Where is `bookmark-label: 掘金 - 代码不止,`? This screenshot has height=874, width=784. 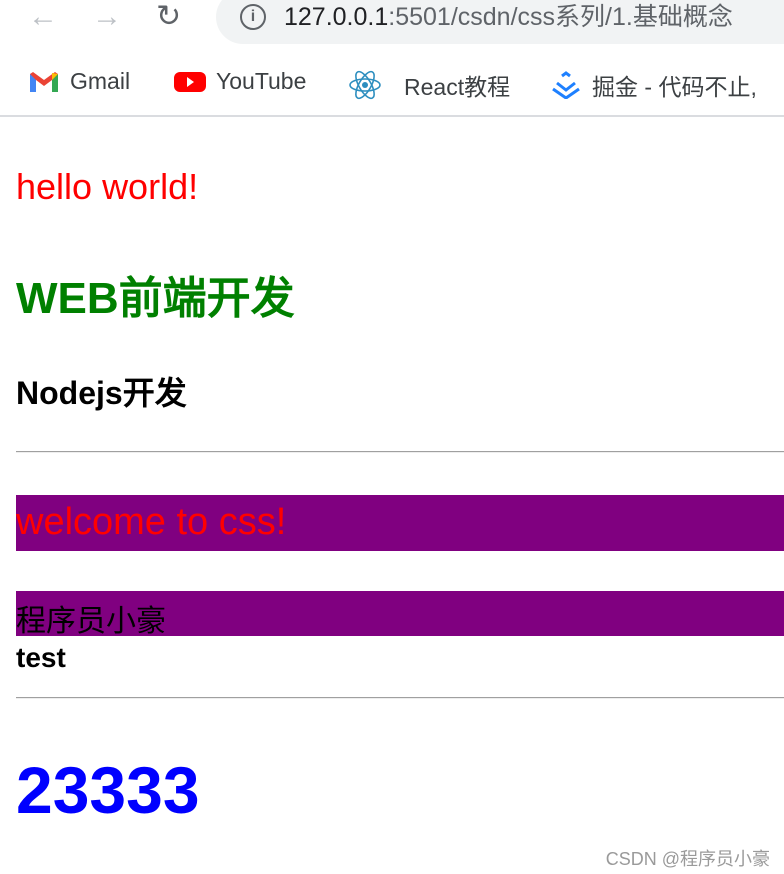 bookmark-label: 掘金 - 代码不止, is located at coordinates (674, 87).